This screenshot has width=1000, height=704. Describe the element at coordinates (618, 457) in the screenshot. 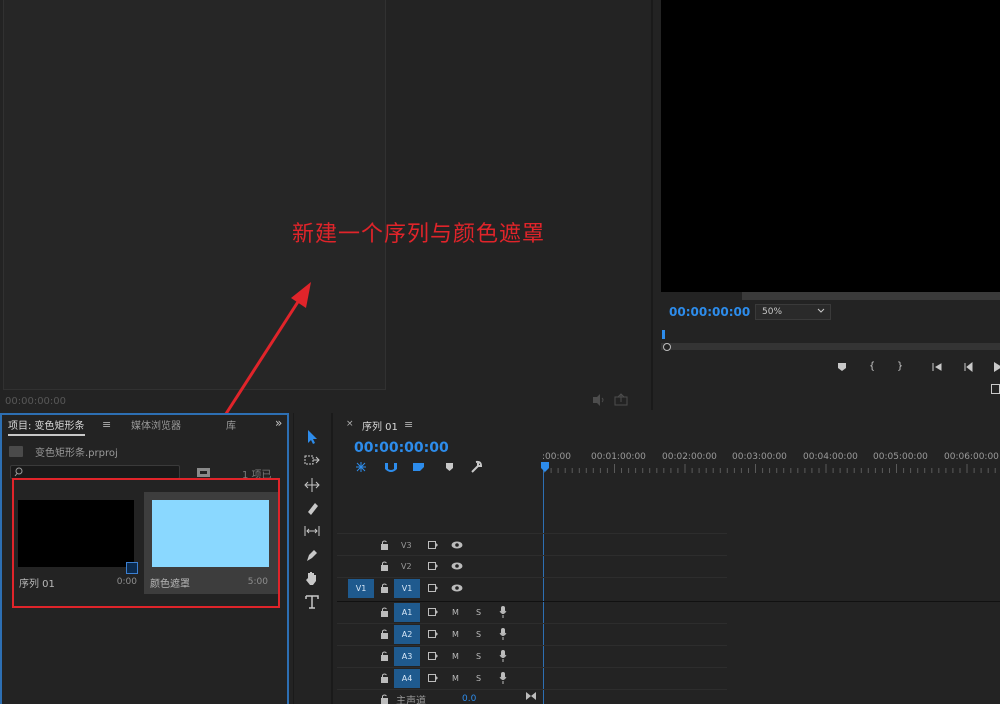

I see `ruler-label: 00:01:00:00` at that location.